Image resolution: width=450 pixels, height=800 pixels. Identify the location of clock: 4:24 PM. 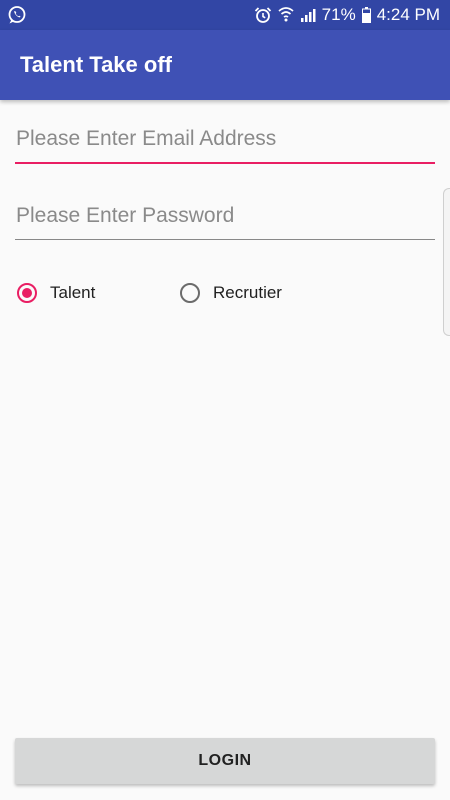
(408, 14).